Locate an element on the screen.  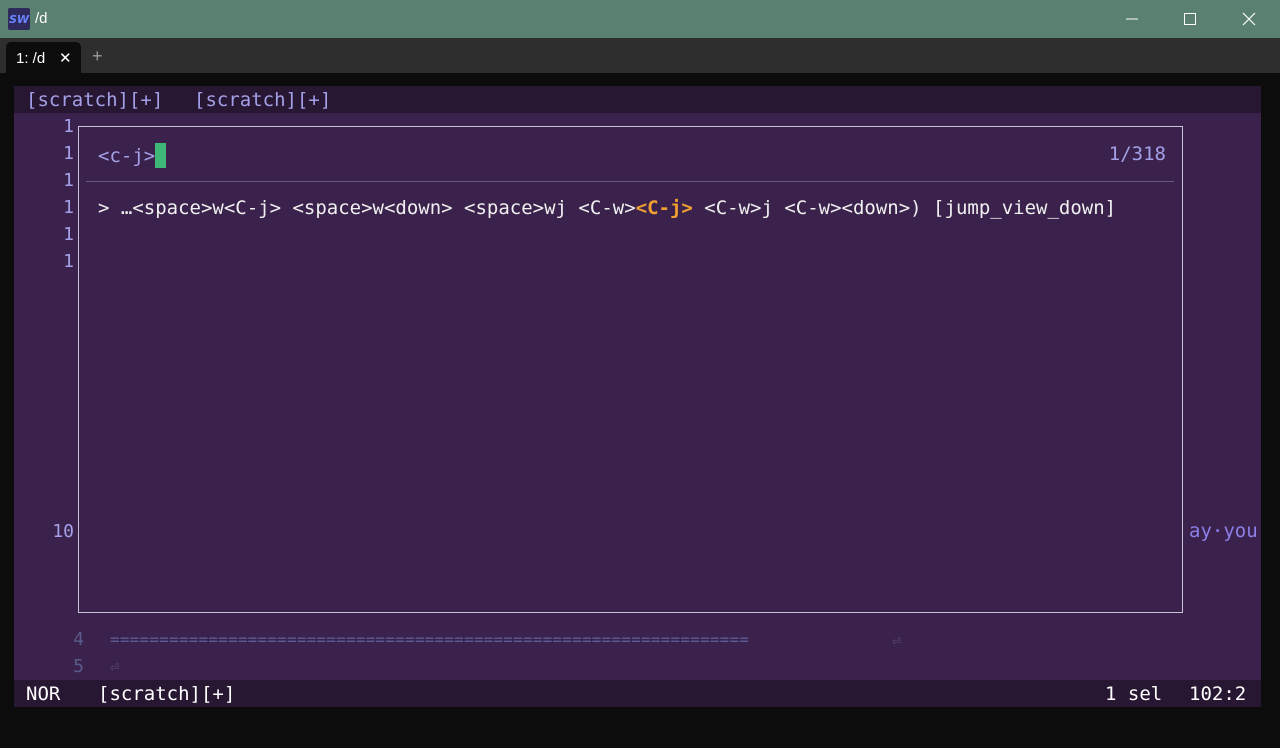
picker-search-input: <c-j> is located at coordinates (132, 155).